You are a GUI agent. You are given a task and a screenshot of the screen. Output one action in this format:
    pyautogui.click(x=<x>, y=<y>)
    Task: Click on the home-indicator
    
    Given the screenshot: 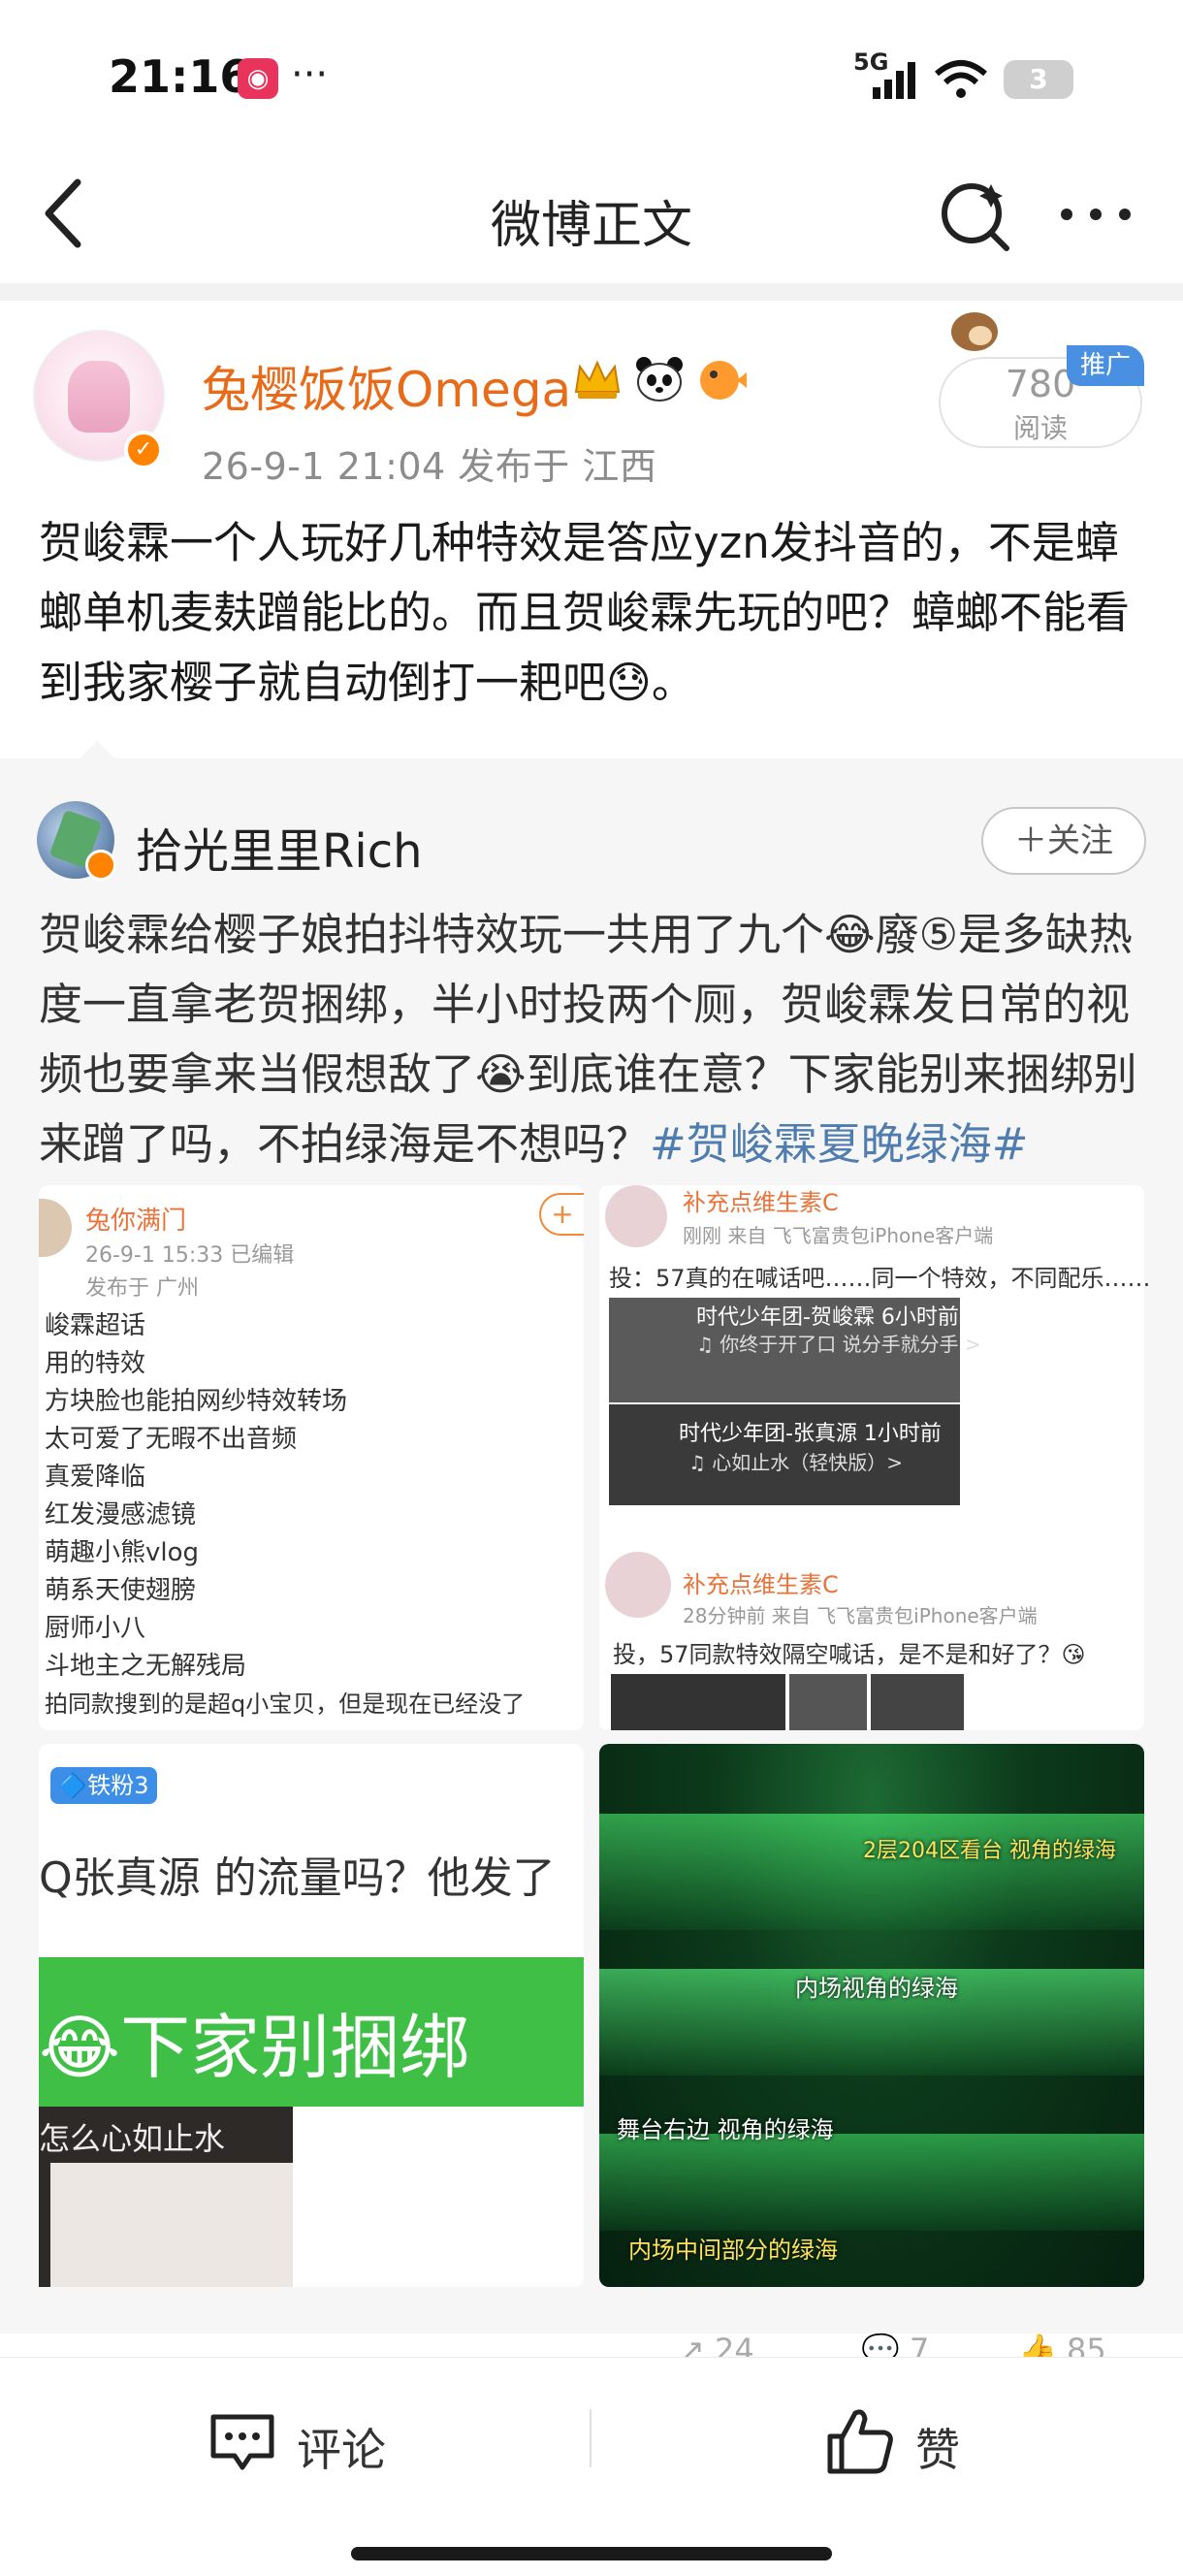 What is the action you would take?
    pyautogui.click(x=591, y=2553)
    